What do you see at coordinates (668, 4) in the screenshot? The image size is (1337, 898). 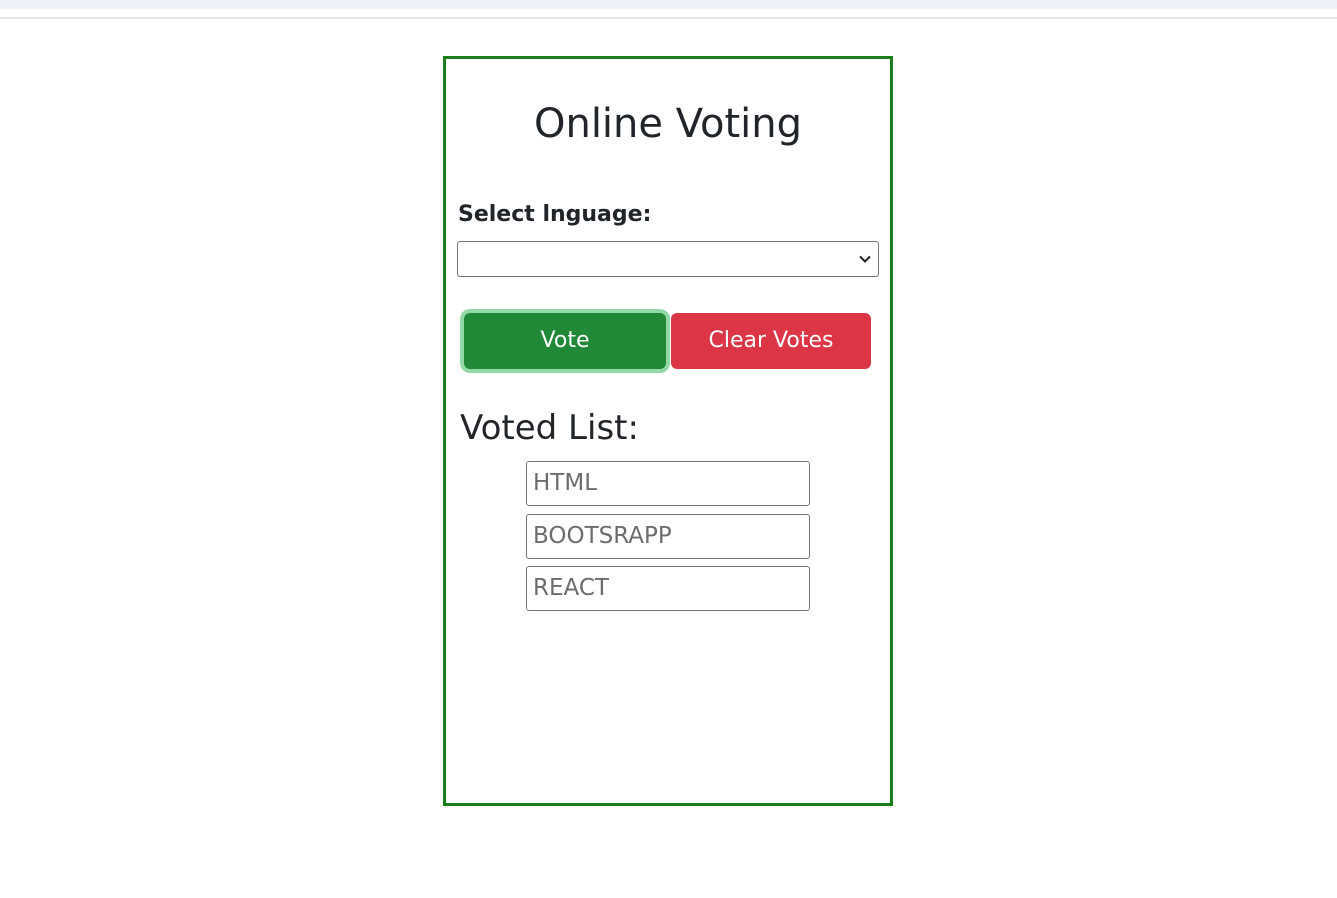 I see `browser-top-strip` at bounding box center [668, 4].